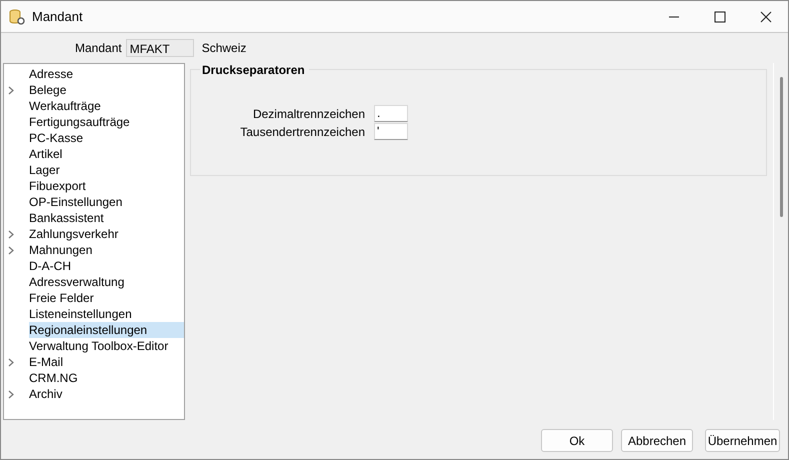 The width and height of the screenshot is (789, 460). I want to click on tree-item: D-A-CH, so click(106, 266).